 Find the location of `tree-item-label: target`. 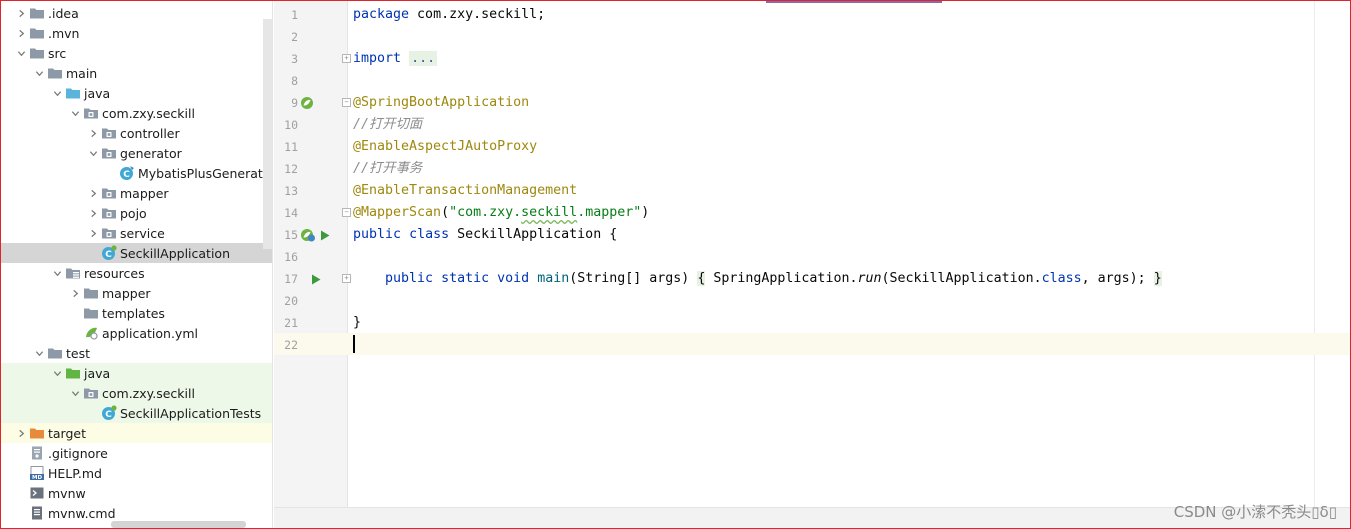

tree-item-label: target is located at coordinates (67, 433).